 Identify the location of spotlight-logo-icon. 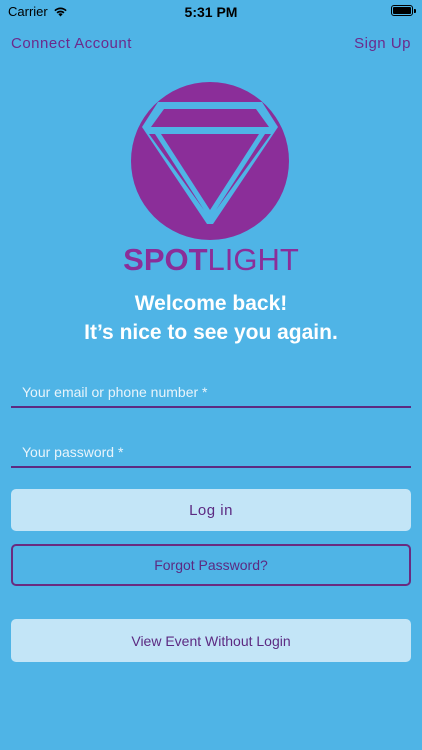
(210, 161).